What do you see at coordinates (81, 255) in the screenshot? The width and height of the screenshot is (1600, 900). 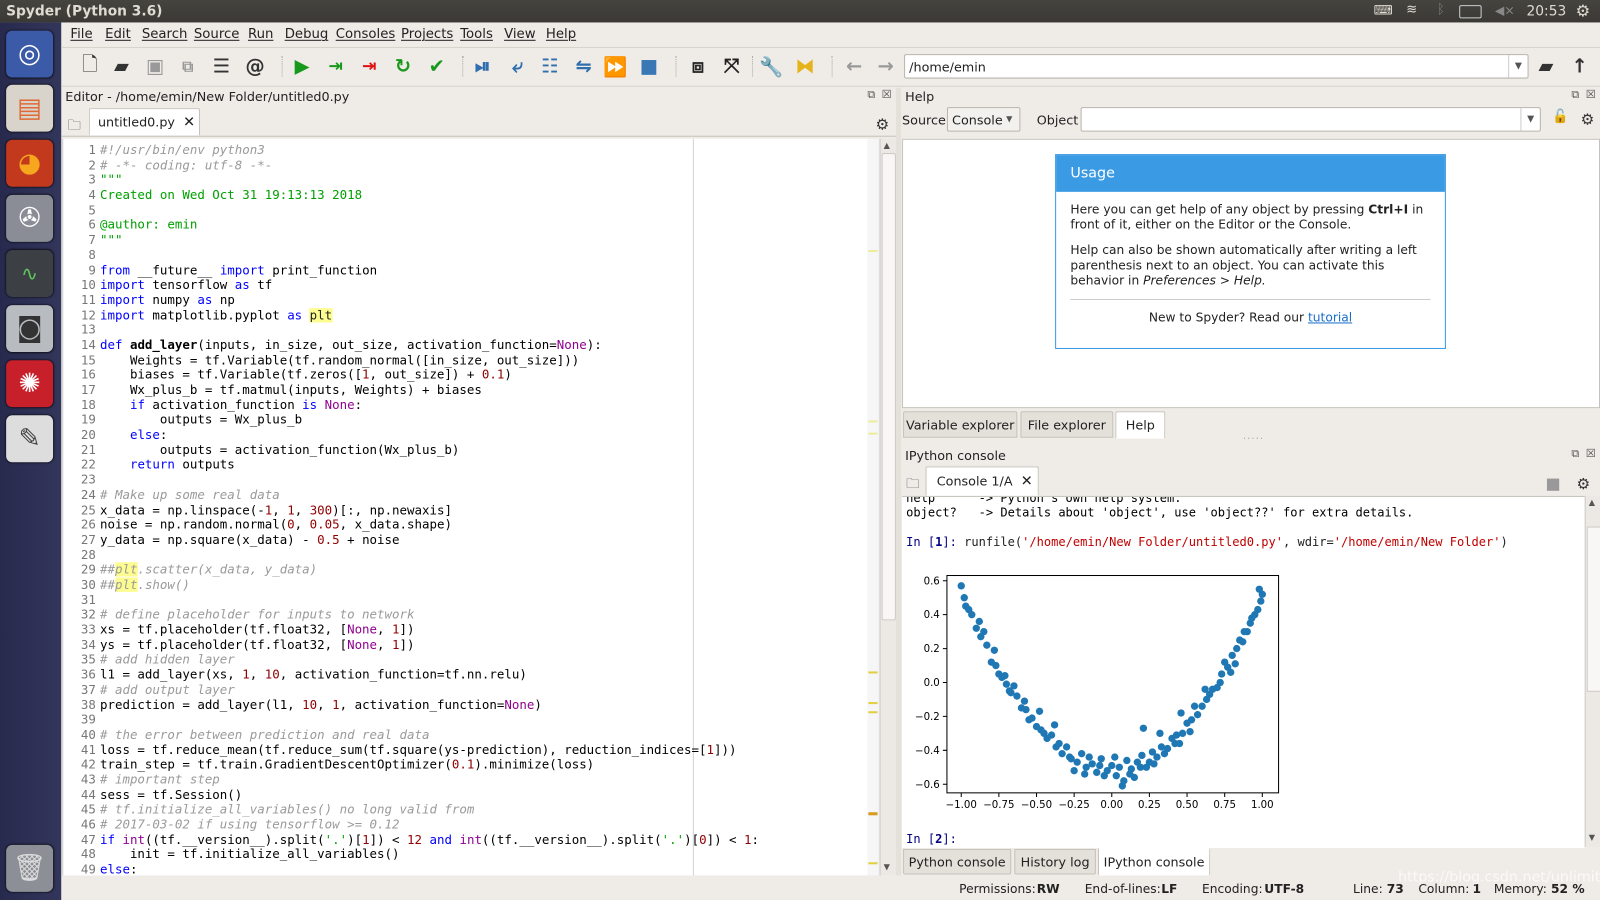 I see `code-line: 8` at bounding box center [81, 255].